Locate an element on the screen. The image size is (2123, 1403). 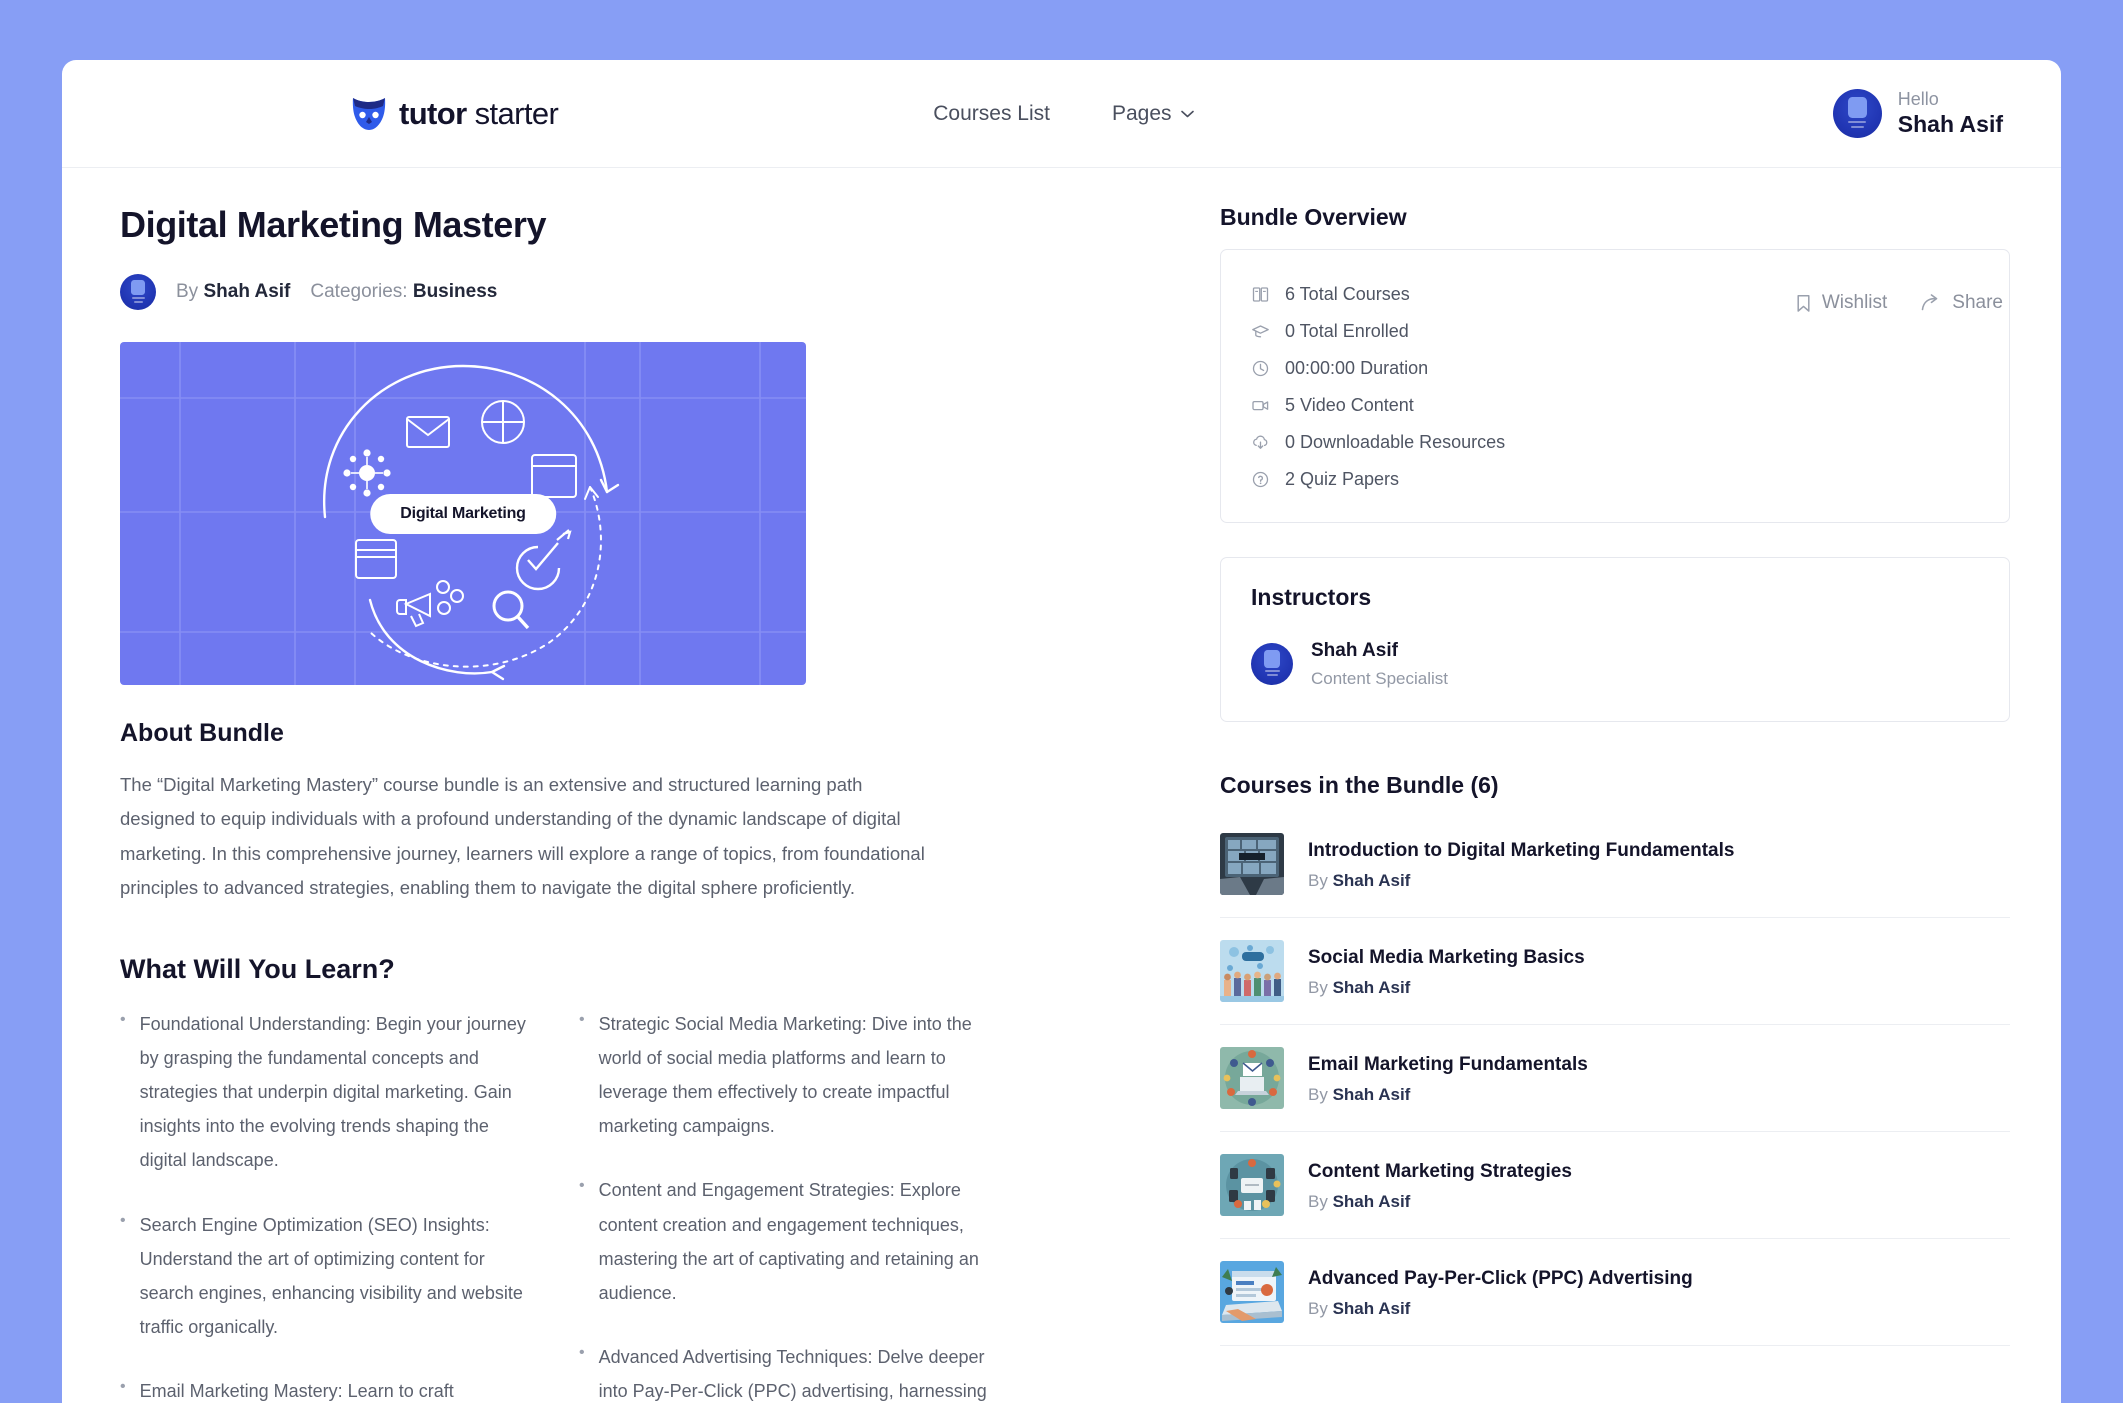
overview-row-total-enrolled: 0 Total Enrolled is located at coordinates (1615, 331).